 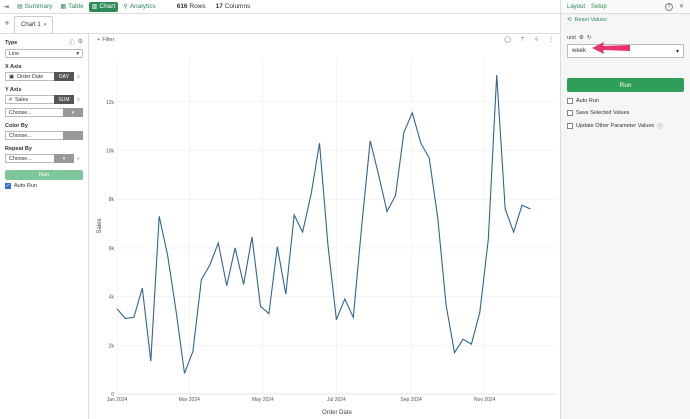 I want to click on tab-chart-label: Chart, so click(x=107, y=6).